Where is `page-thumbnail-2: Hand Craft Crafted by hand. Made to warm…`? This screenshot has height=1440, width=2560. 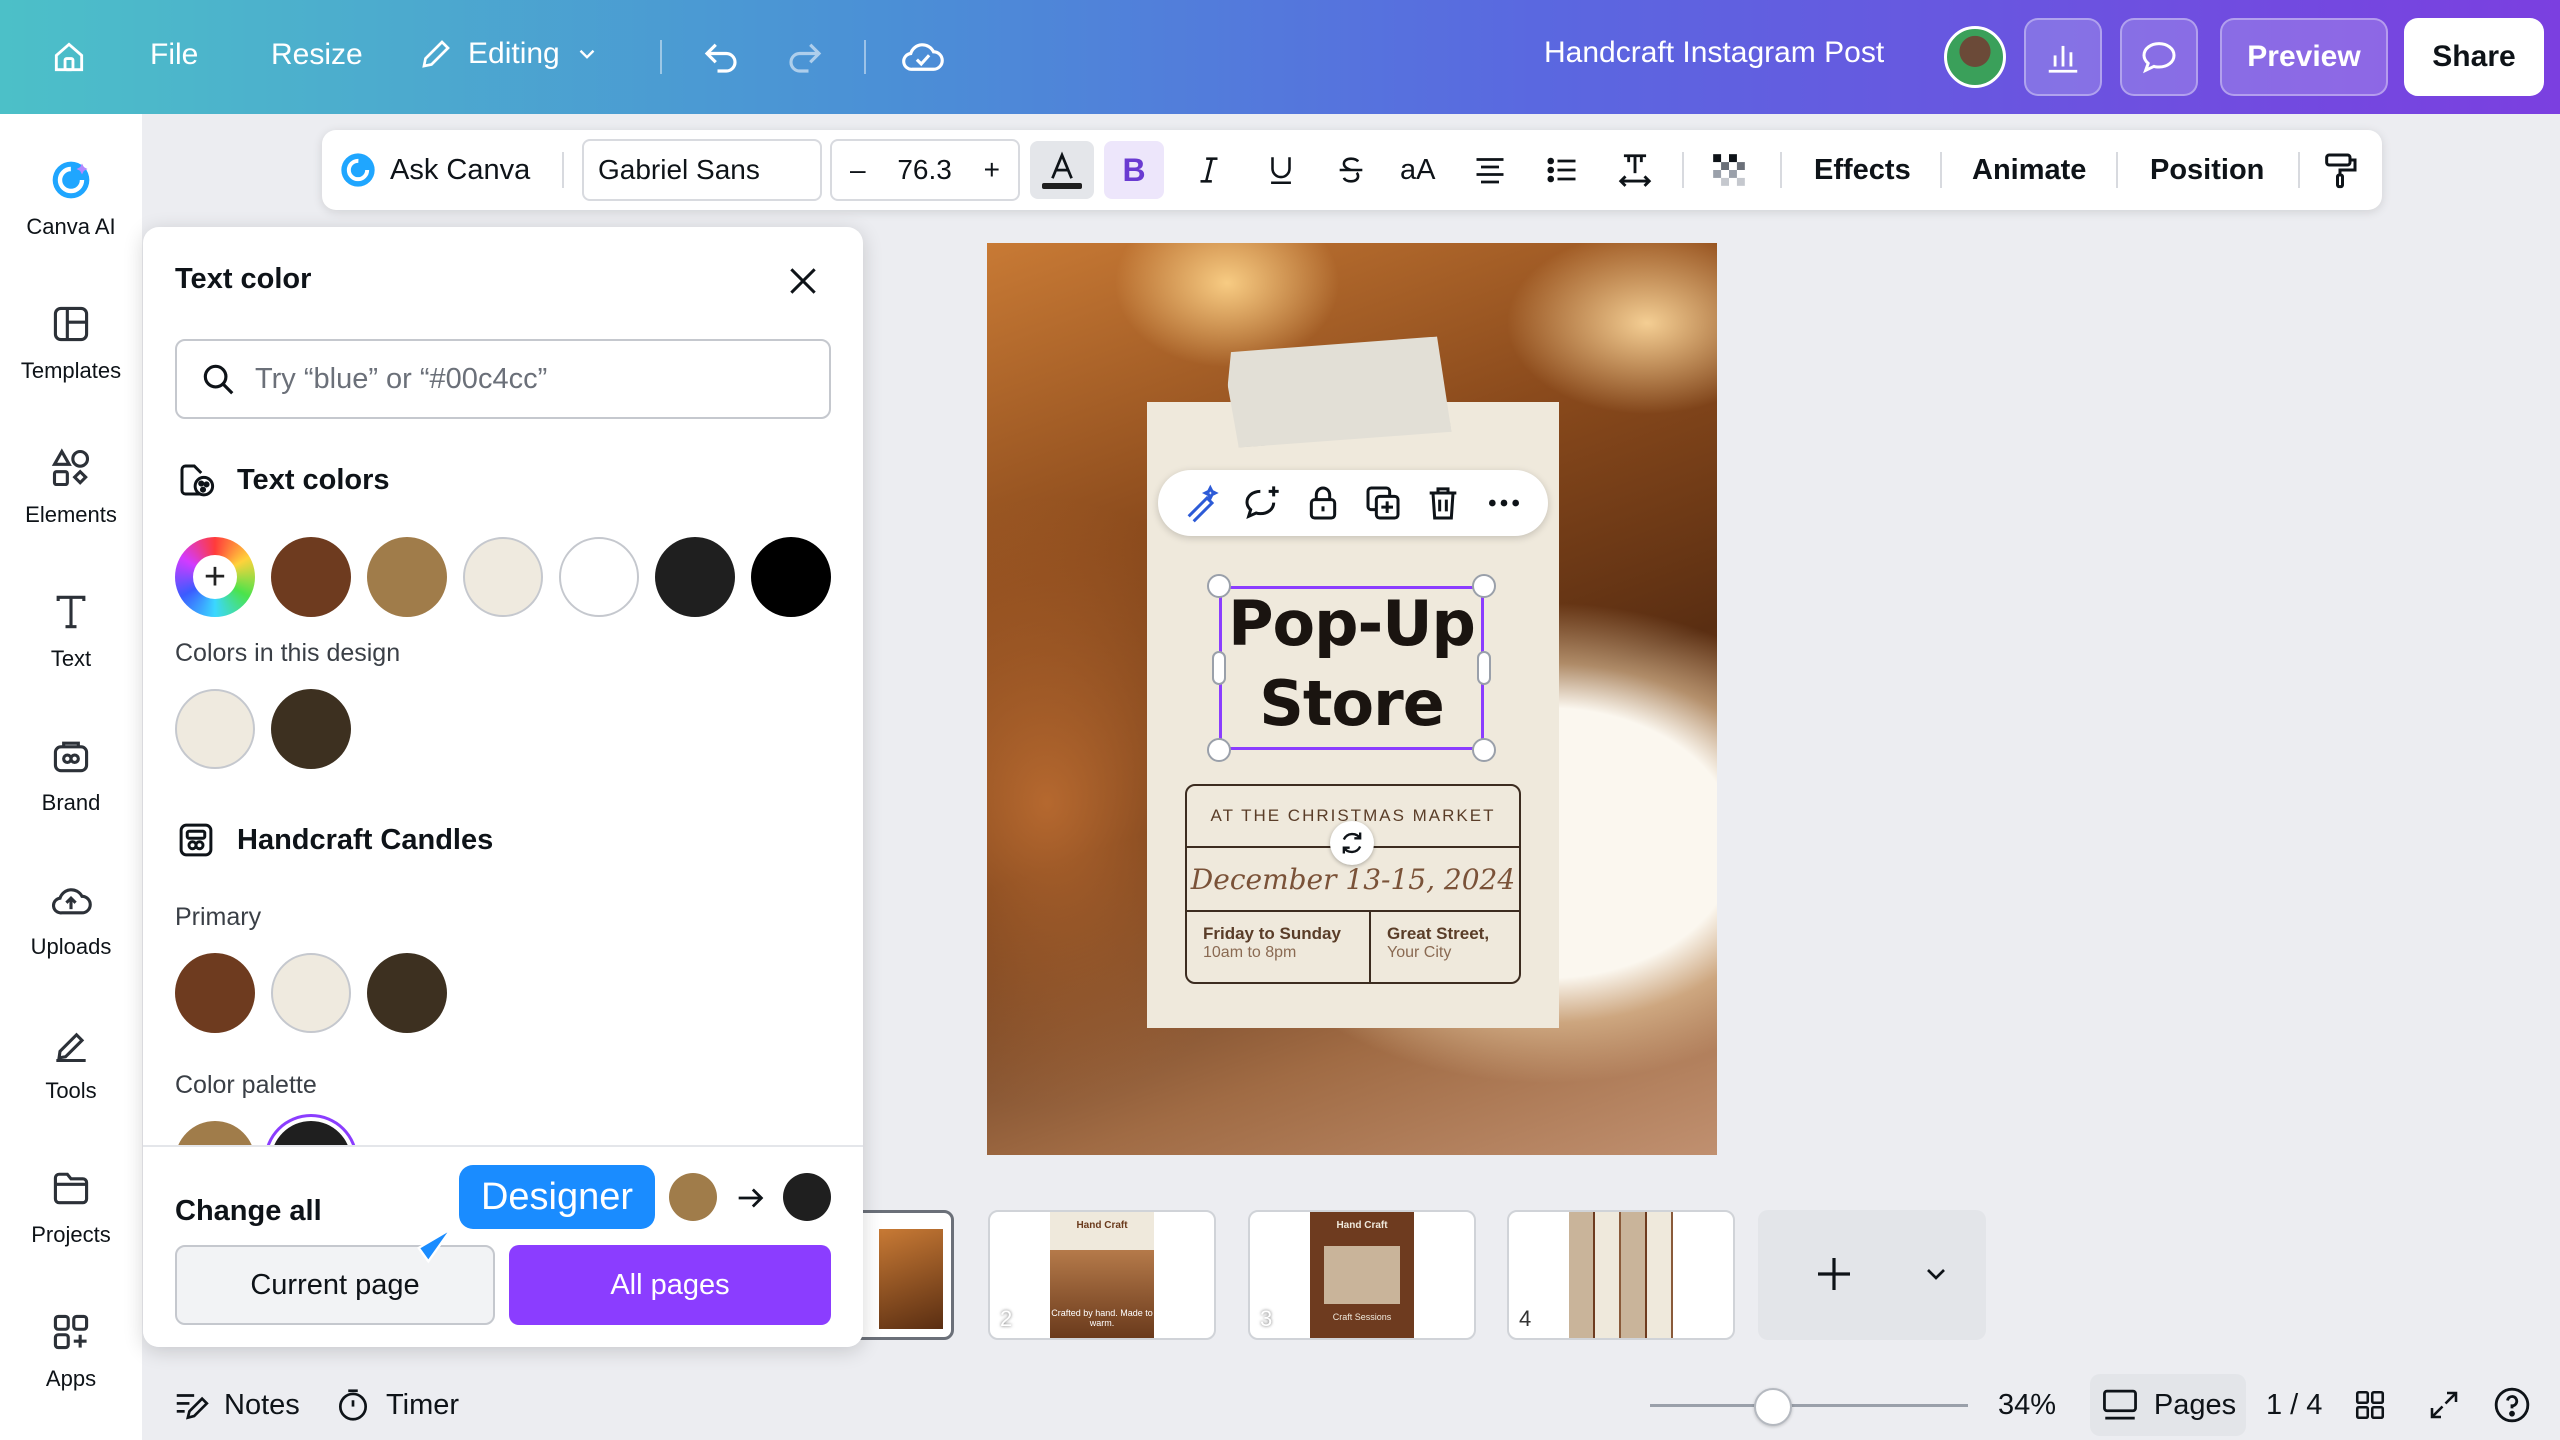
page-thumbnail-2: Hand Craft Crafted by hand. Made to warm… is located at coordinates (1102, 1275).